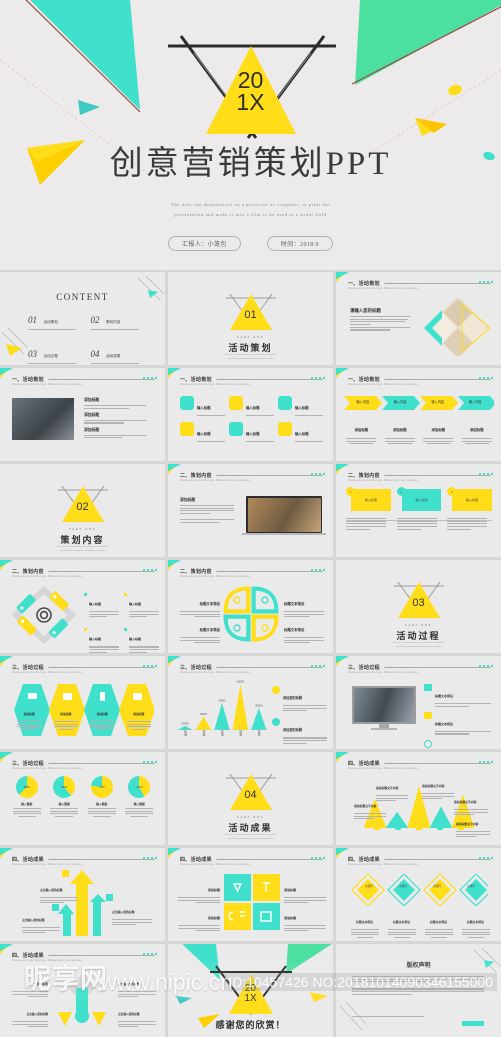 This screenshot has width=501, height=1037. I want to click on slide-thumbnail: CONTENT 01 活动策划 02 策划内容 03 活动过程 04 活动成果, so click(82, 318).